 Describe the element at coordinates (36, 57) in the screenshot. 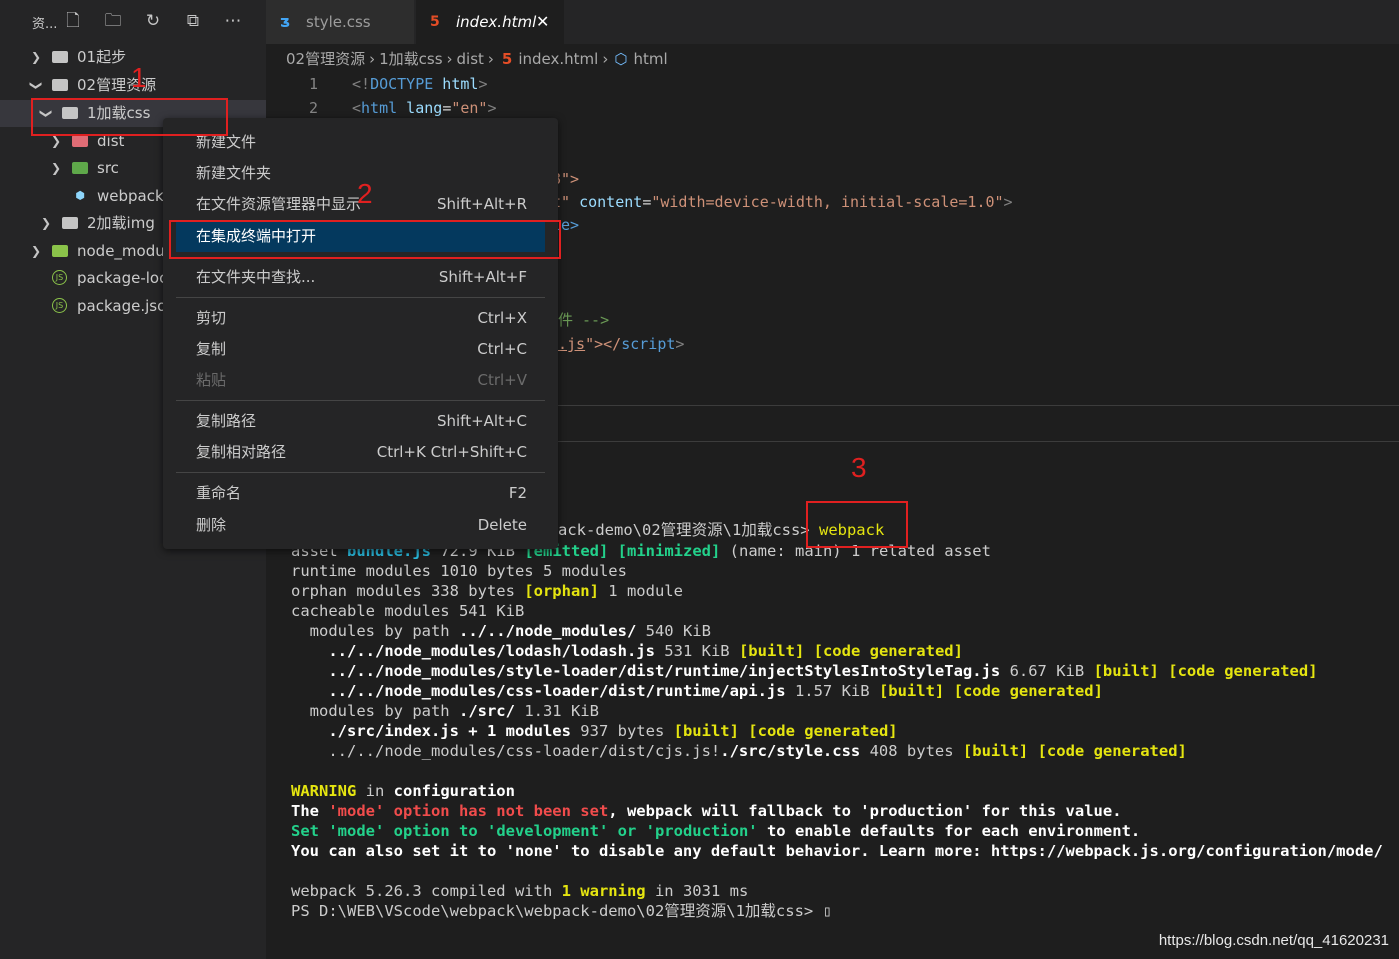

I see `chevron-right-icon: ❯` at that location.